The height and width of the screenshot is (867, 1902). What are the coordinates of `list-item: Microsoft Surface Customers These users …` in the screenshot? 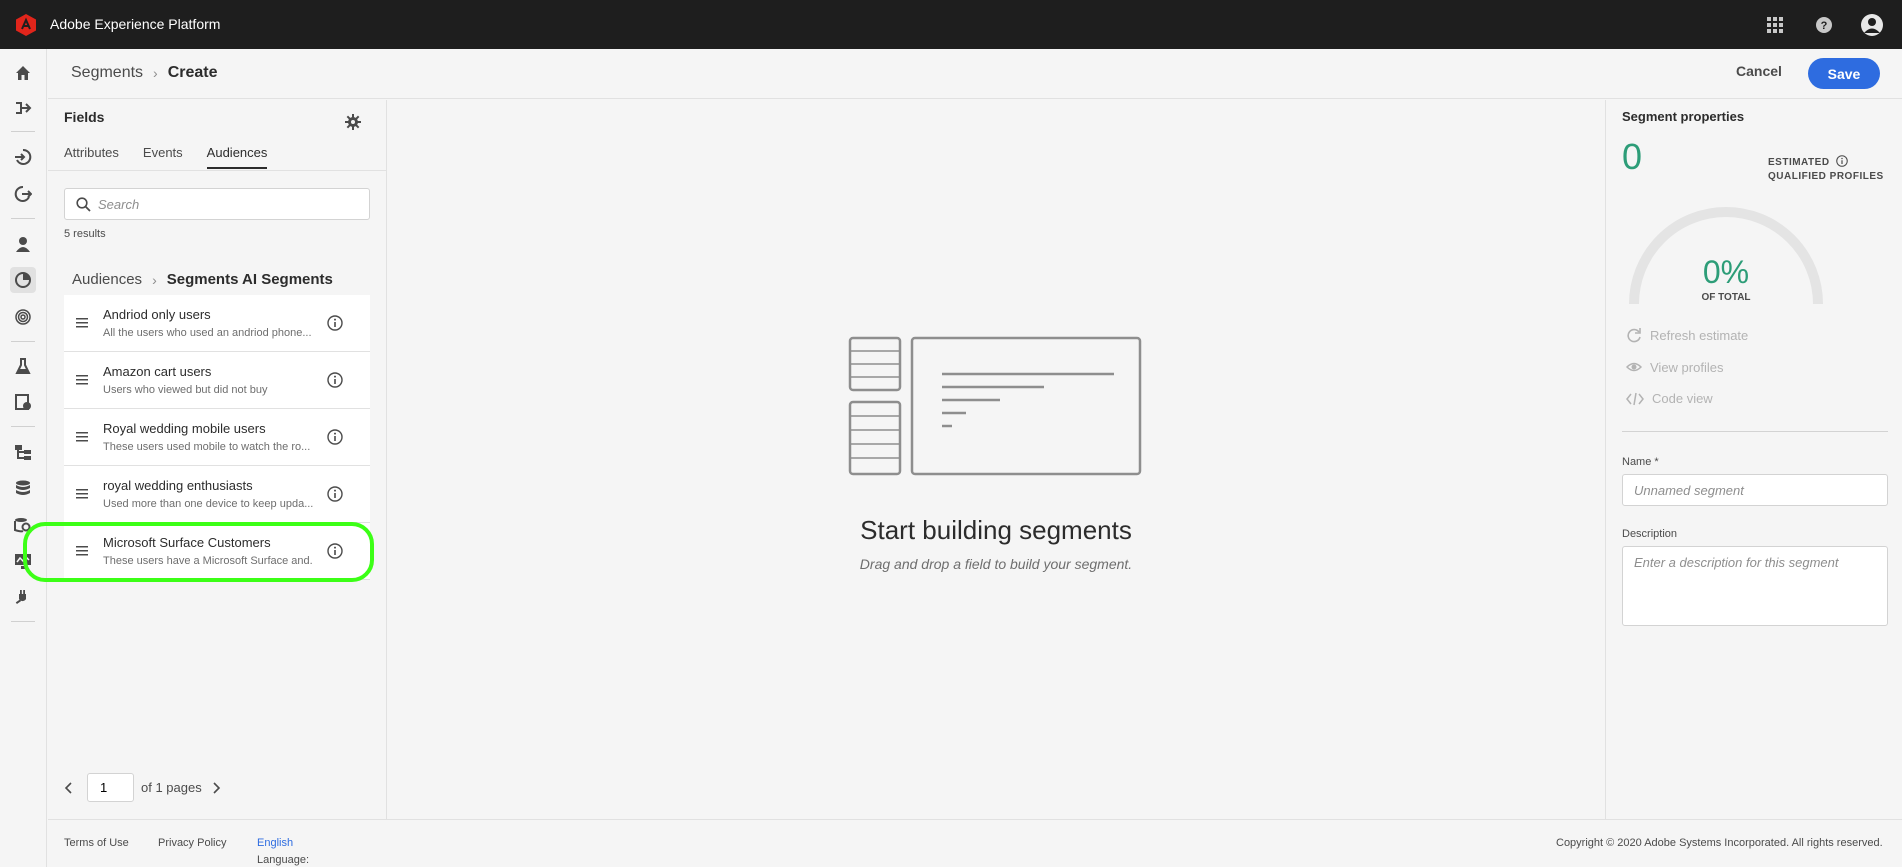 It's located at (217, 551).